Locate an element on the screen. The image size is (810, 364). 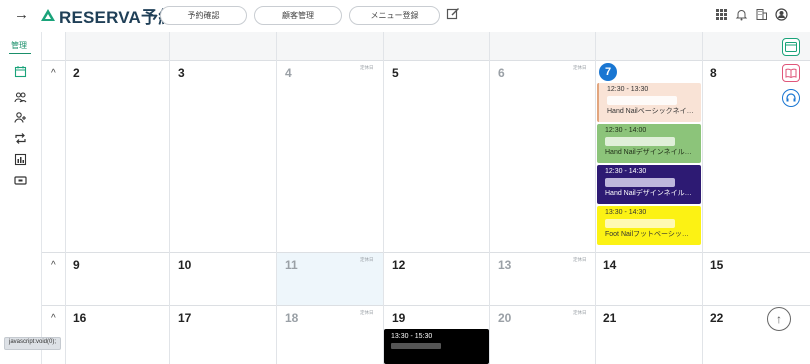
sidebar-label-underline is located at coordinates (20, 53).